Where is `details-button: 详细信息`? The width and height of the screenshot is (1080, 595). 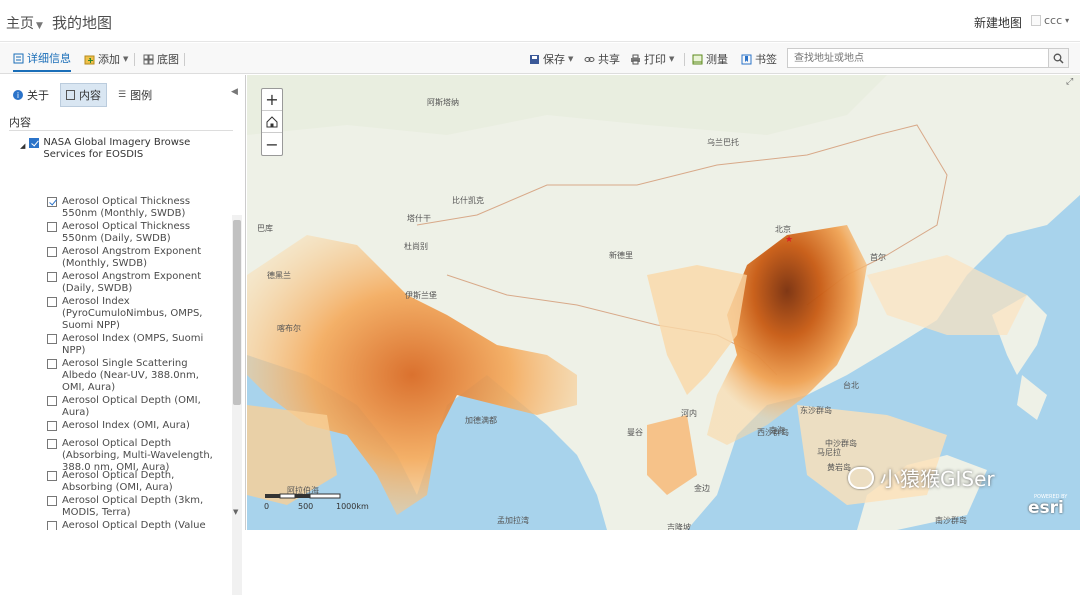
details-button: 详细信息 is located at coordinates (42, 61).